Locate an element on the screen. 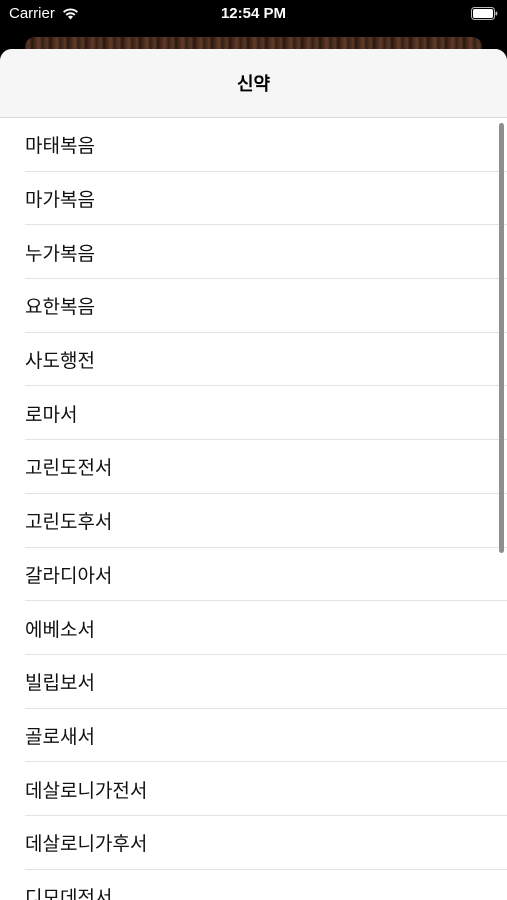  navigation-bar: 신약 is located at coordinates (253, 83).